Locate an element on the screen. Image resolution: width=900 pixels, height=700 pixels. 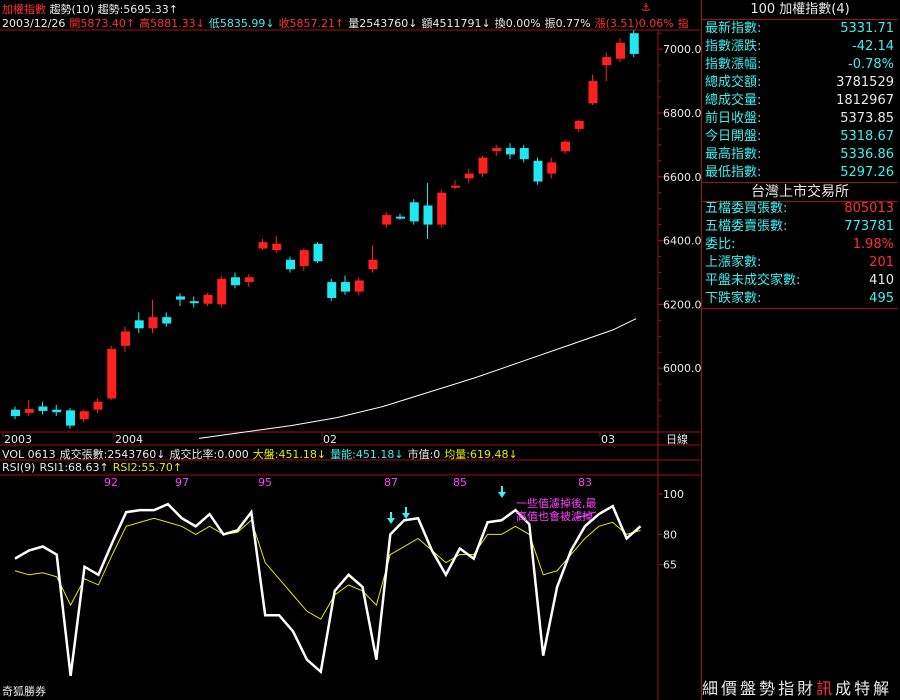
rsi-annotation: 一些值濾掉後,最 高值也會被濾掉 is located at coordinates (556, 510).